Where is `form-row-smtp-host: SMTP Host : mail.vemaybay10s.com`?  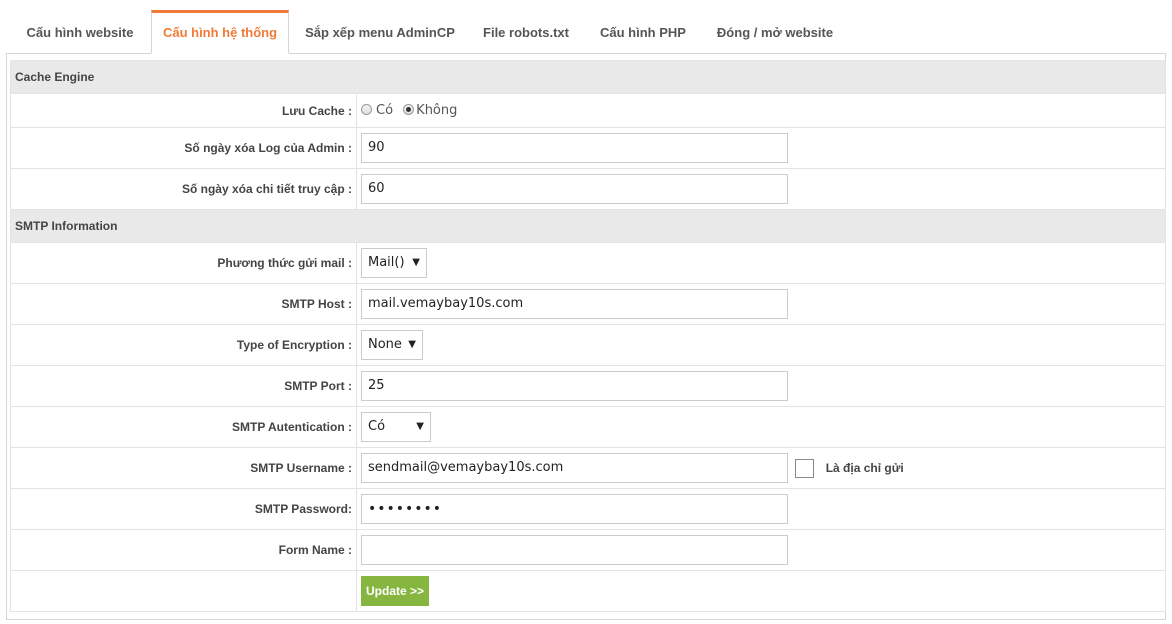
form-row-smtp-host: SMTP Host : mail.vemaybay10s.com is located at coordinates (588, 304).